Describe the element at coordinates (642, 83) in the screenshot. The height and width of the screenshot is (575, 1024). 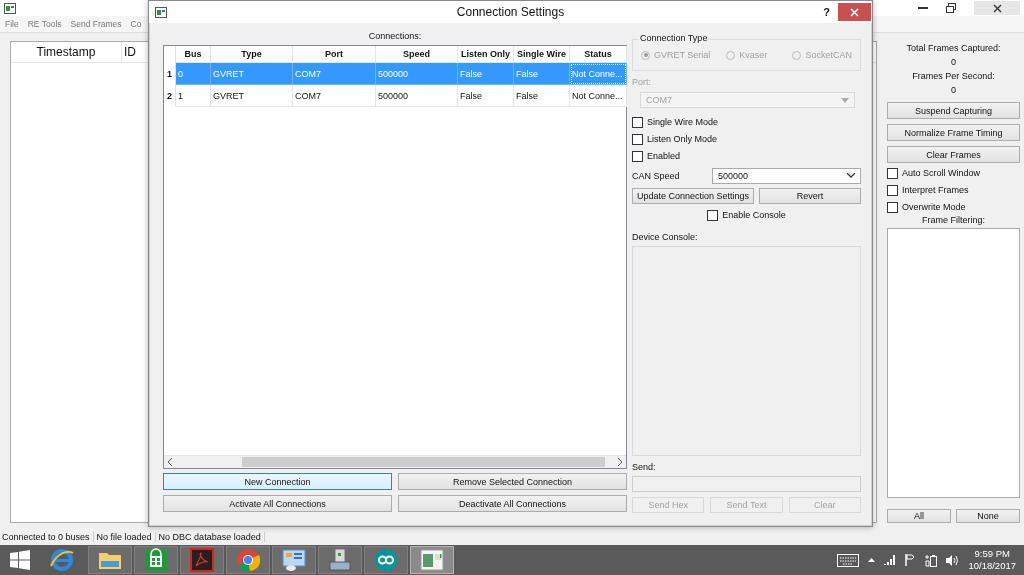
I see `port-label: Port:` at that location.